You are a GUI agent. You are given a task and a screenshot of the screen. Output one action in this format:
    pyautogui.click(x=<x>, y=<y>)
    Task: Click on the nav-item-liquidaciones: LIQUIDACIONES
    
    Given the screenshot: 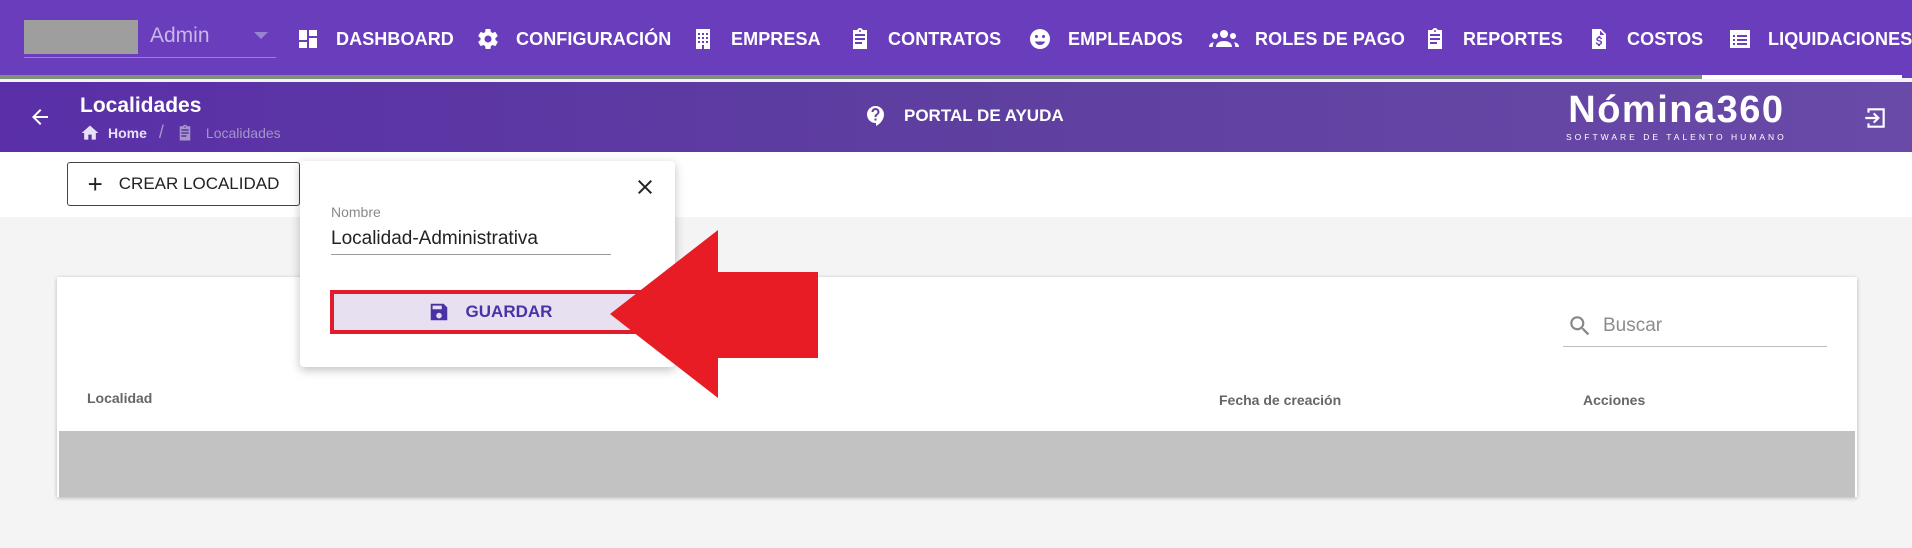 What is the action you would take?
    pyautogui.click(x=1820, y=39)
    